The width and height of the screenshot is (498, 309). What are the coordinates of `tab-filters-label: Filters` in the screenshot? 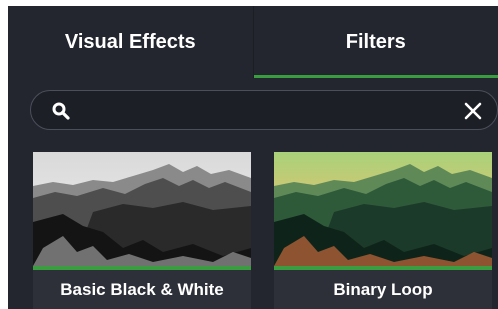 It's located at (375, 41).